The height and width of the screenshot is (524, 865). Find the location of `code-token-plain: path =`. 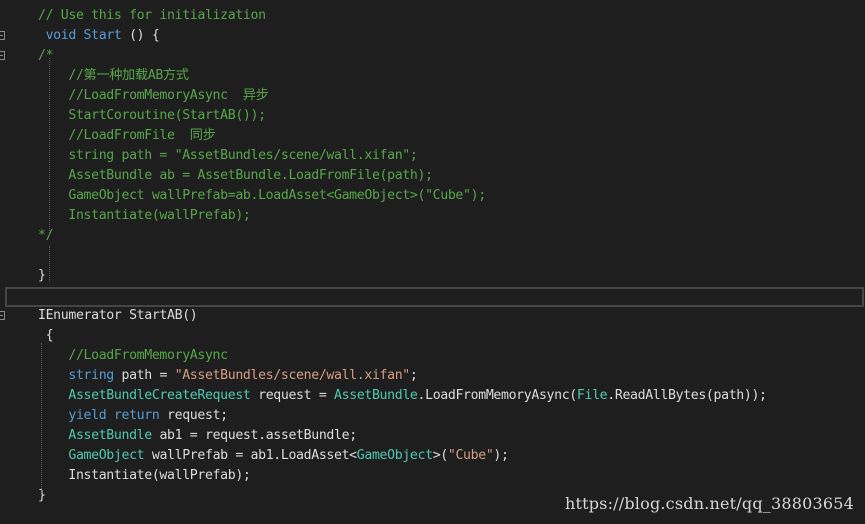

code-token-plain: path = is located at coordinates (144, 375).